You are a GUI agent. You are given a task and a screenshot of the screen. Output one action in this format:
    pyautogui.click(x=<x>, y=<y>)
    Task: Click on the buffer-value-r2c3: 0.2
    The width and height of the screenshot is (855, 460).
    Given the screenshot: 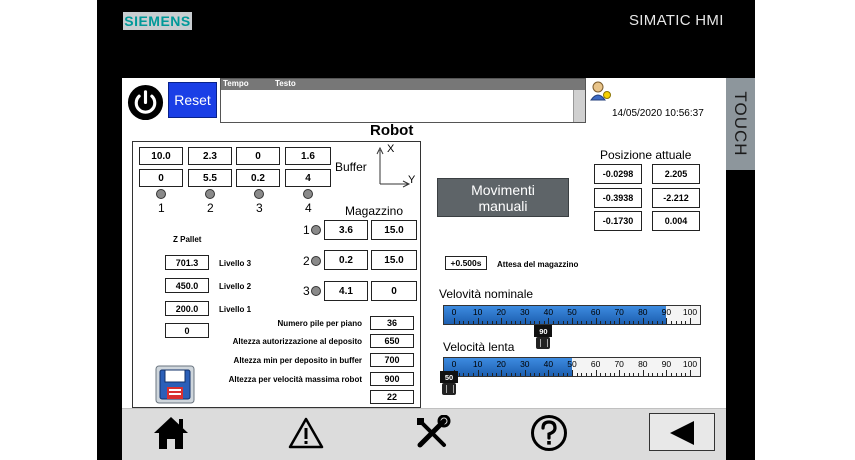 What is the action you would take?
    pyautogui.click(x=258, y=178)
    